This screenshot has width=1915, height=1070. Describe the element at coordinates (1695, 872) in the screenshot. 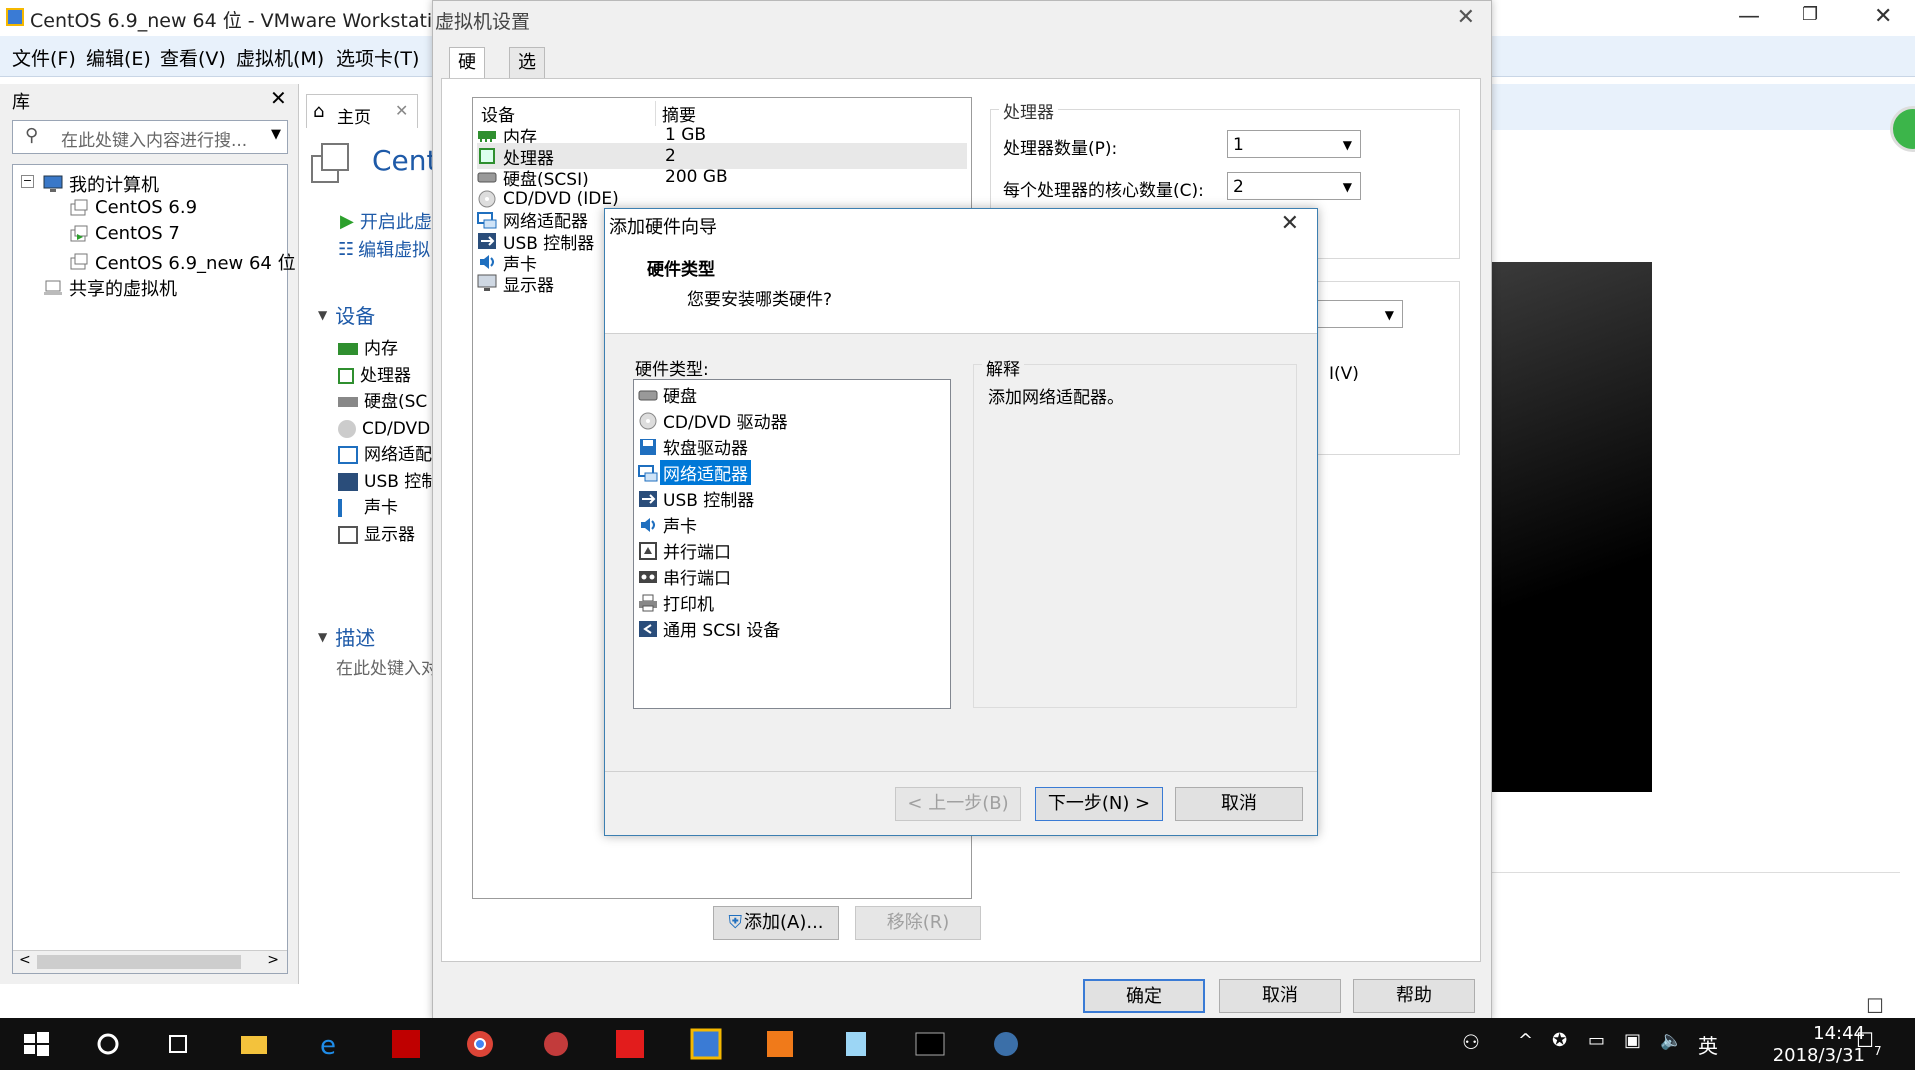

I see `divider` at that location.